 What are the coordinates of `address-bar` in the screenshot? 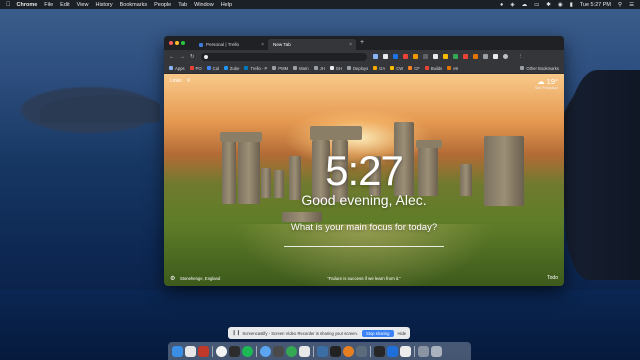 It's located at (283, 56).